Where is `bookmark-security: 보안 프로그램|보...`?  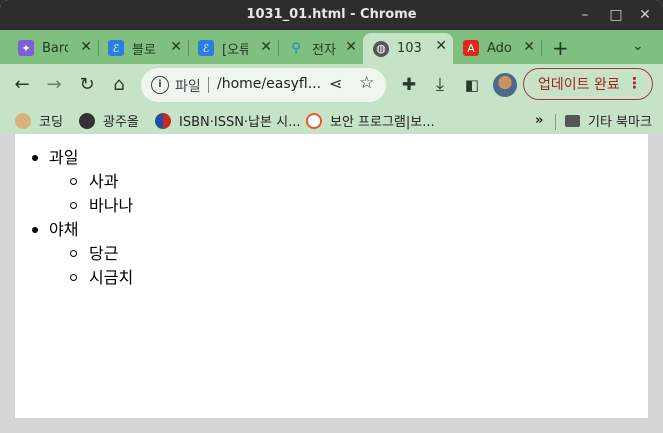
bookmark-security: 보안 프로그램|보... is located at coordinates (370, 120).